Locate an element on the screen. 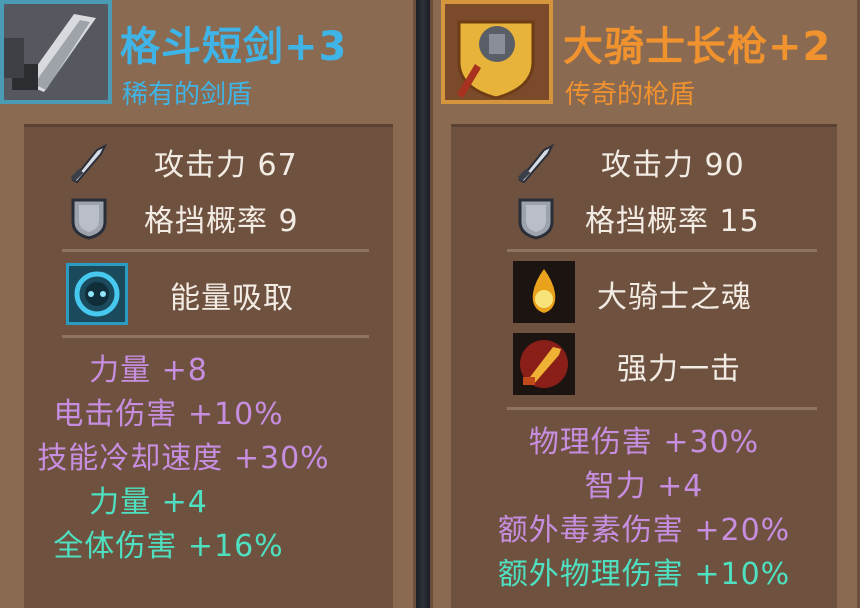 The height and width of the screenshot is (608, 860). item-name: 格斗短剑+3 is located at coordinates (234, 47).